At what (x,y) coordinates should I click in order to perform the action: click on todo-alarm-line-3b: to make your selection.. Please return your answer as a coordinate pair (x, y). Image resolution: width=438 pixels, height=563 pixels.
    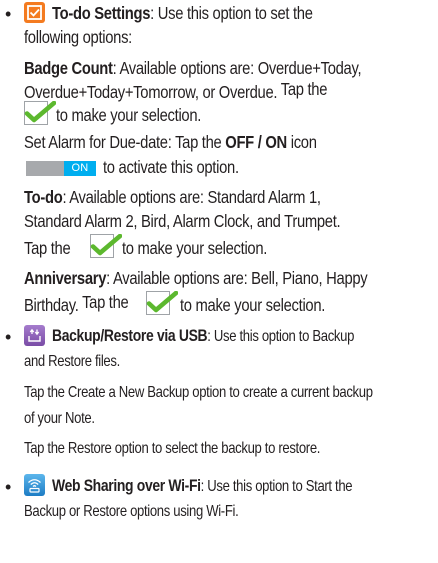
    Looking at the image, I should click on (195, 248).